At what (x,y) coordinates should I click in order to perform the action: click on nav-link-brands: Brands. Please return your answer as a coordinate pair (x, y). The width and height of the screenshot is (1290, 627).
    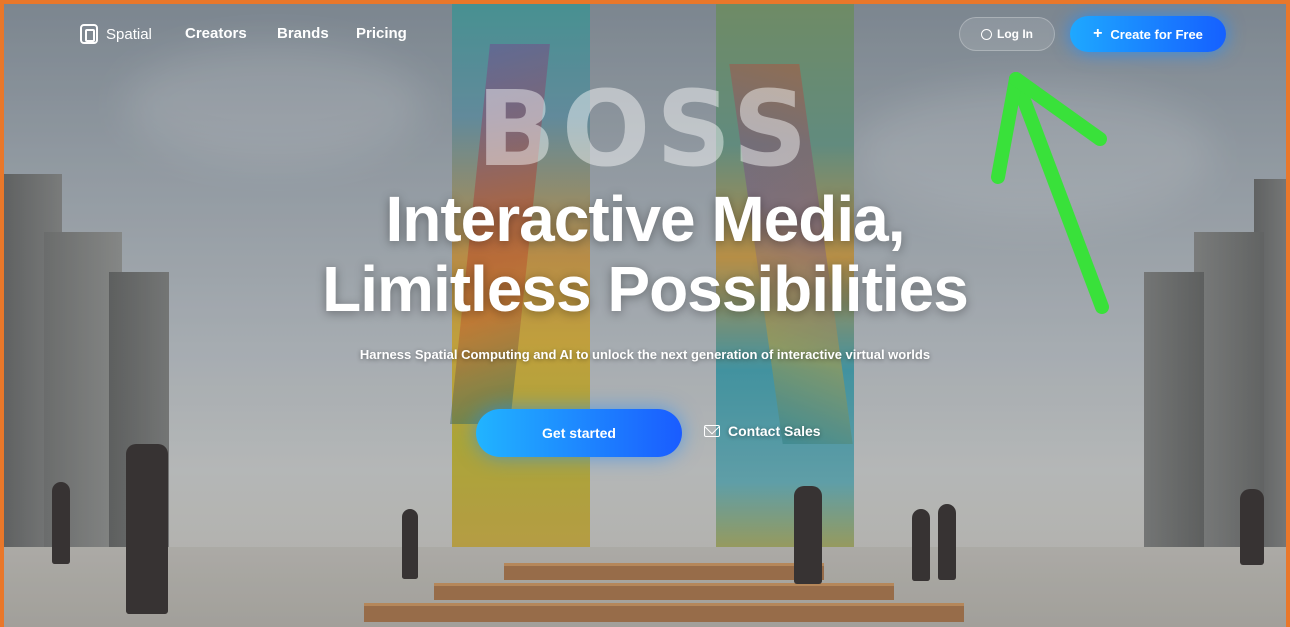
    Looking at the image, I should click on (303, 33).